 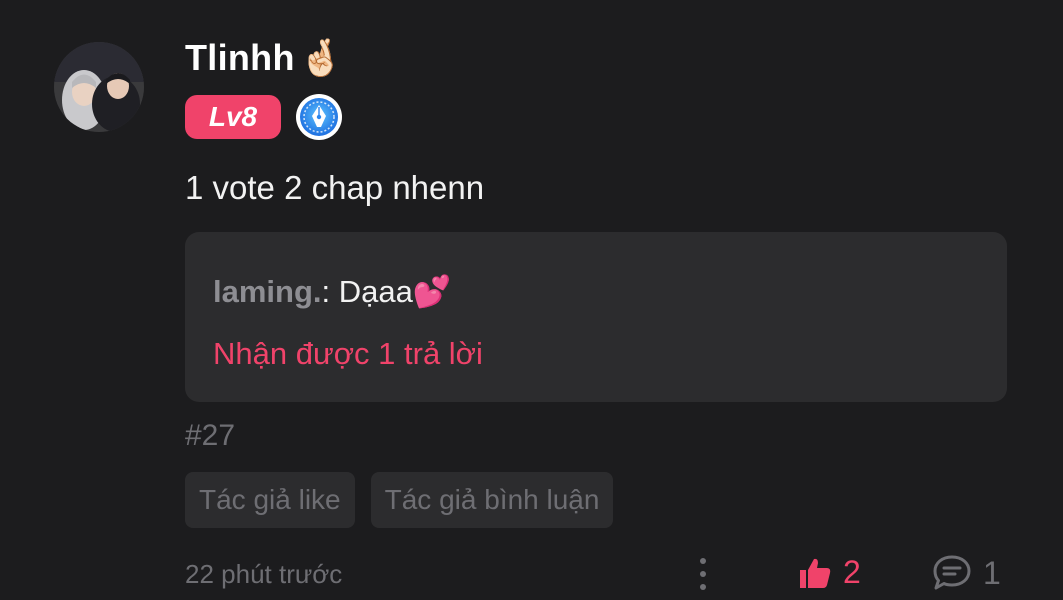 I want to click on user-avatar, so click(x=99, y=87).